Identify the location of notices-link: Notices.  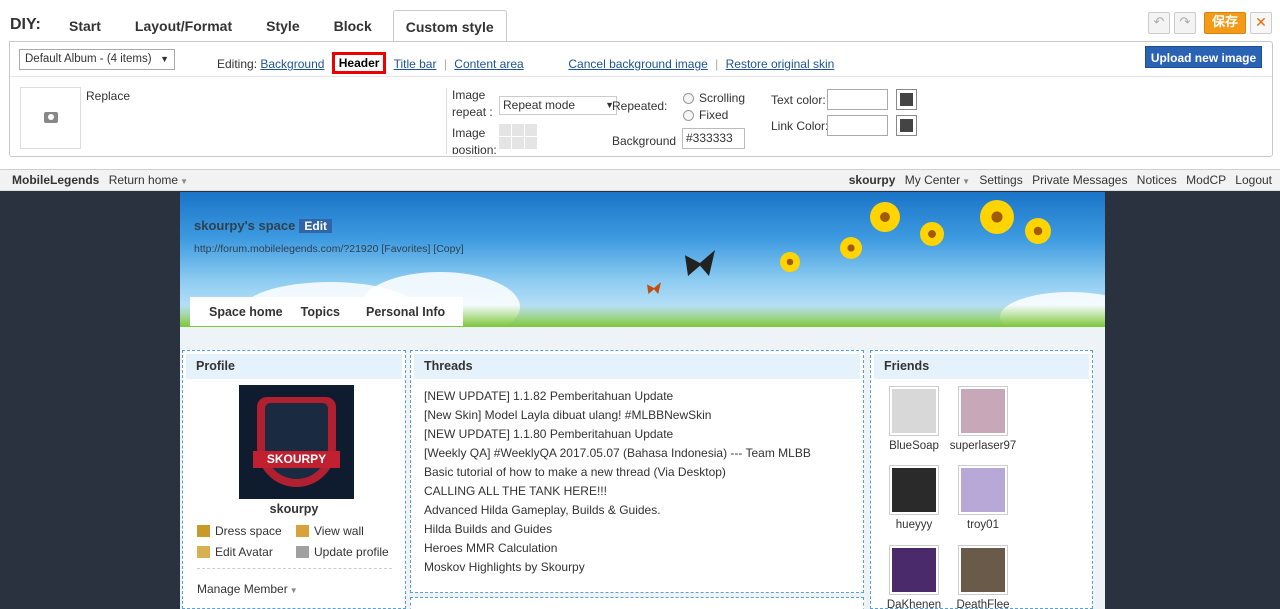
(1157, 180).